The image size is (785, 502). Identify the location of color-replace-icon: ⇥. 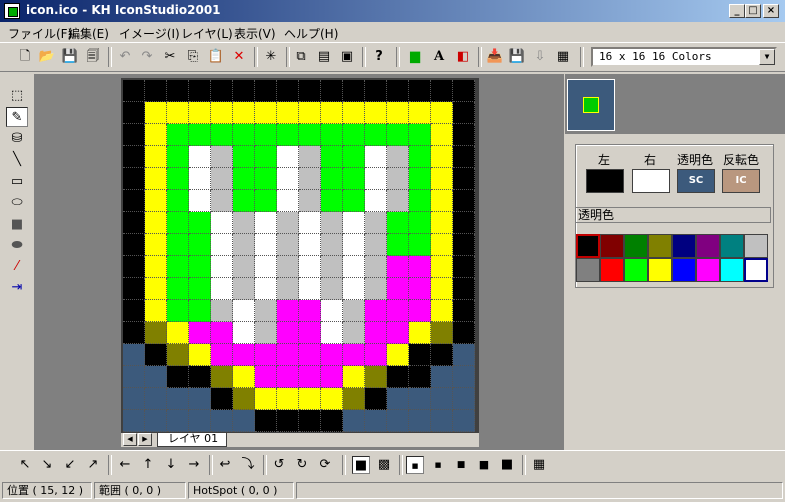
(17, 288).